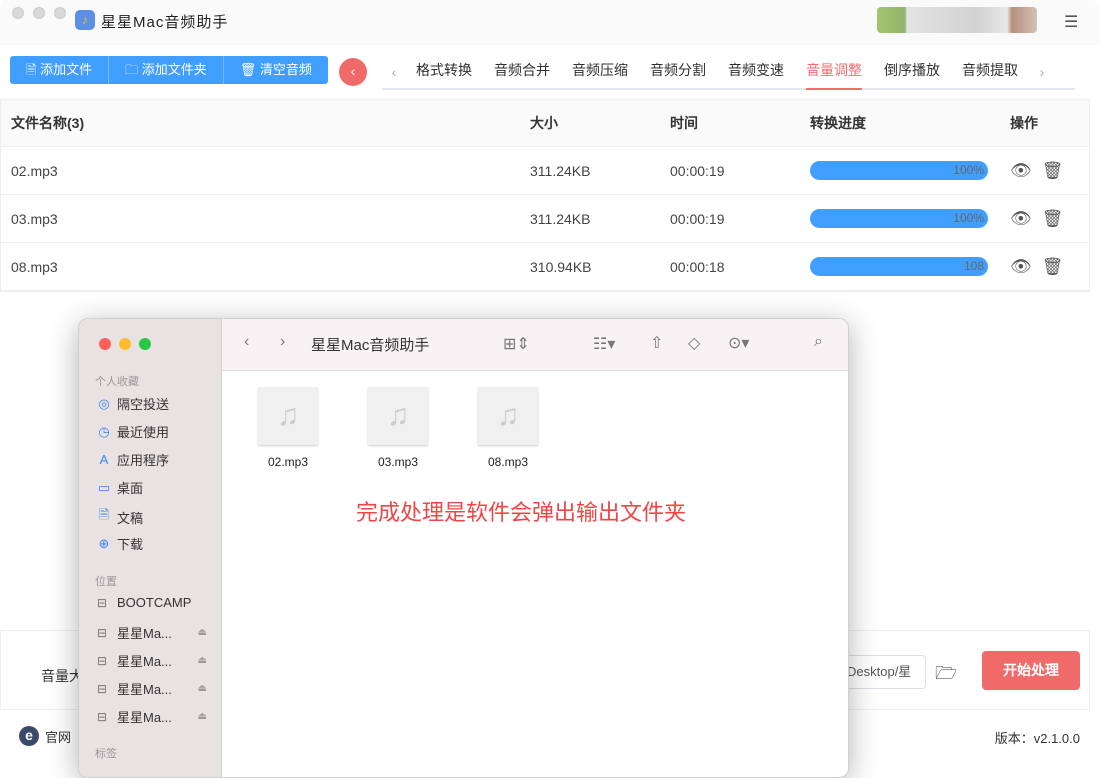  I want to click on table-row: 03.mp3 311.24KB 00:00:19 100% 👁 🗑, so click(545, 219).